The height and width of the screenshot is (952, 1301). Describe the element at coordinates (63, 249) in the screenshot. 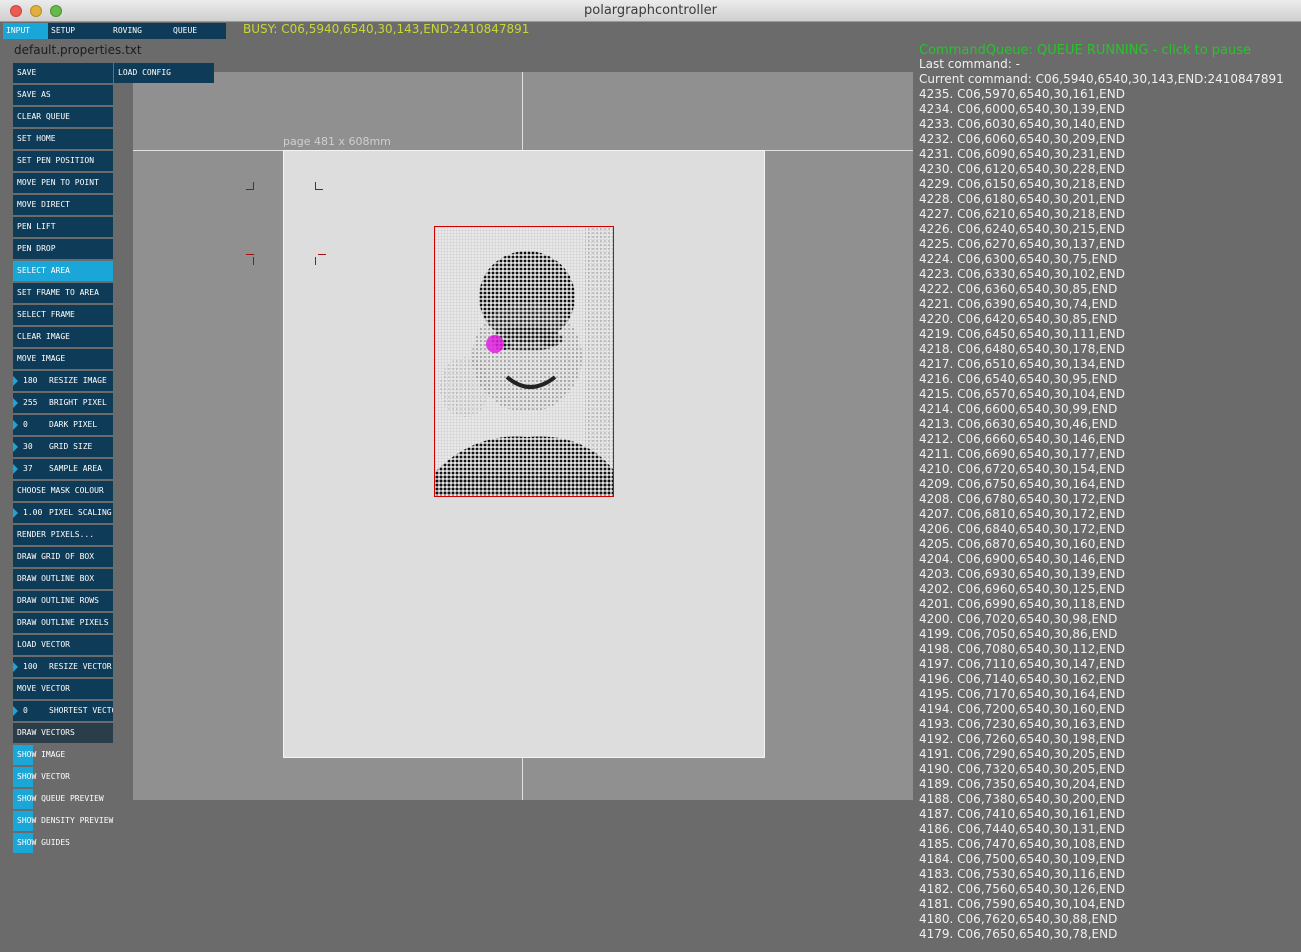

I see `pen-drop-button: PEN DROP` at that location.